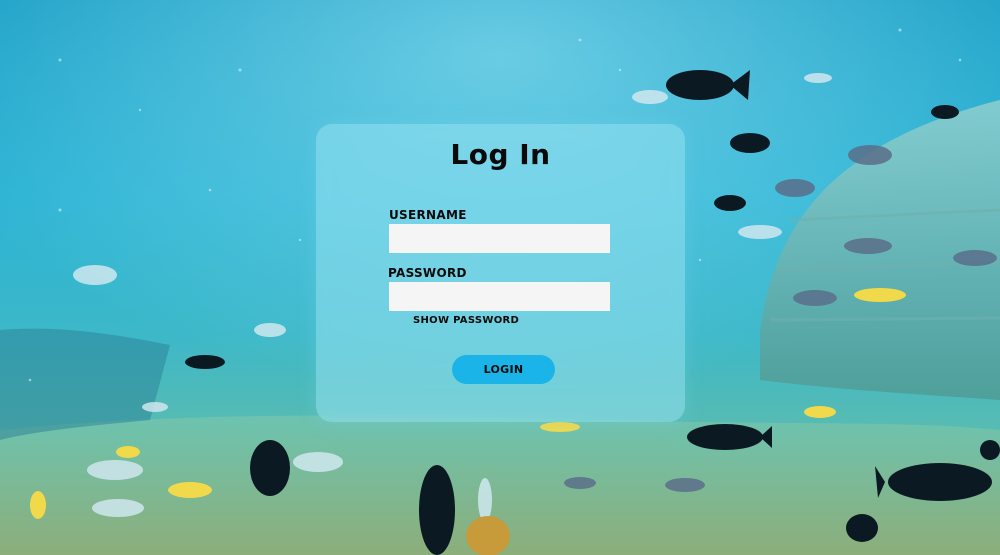  What do you see at coordinates (499, 296) in the screenshot?
I see `password-input` at bounding box center [499, 296].